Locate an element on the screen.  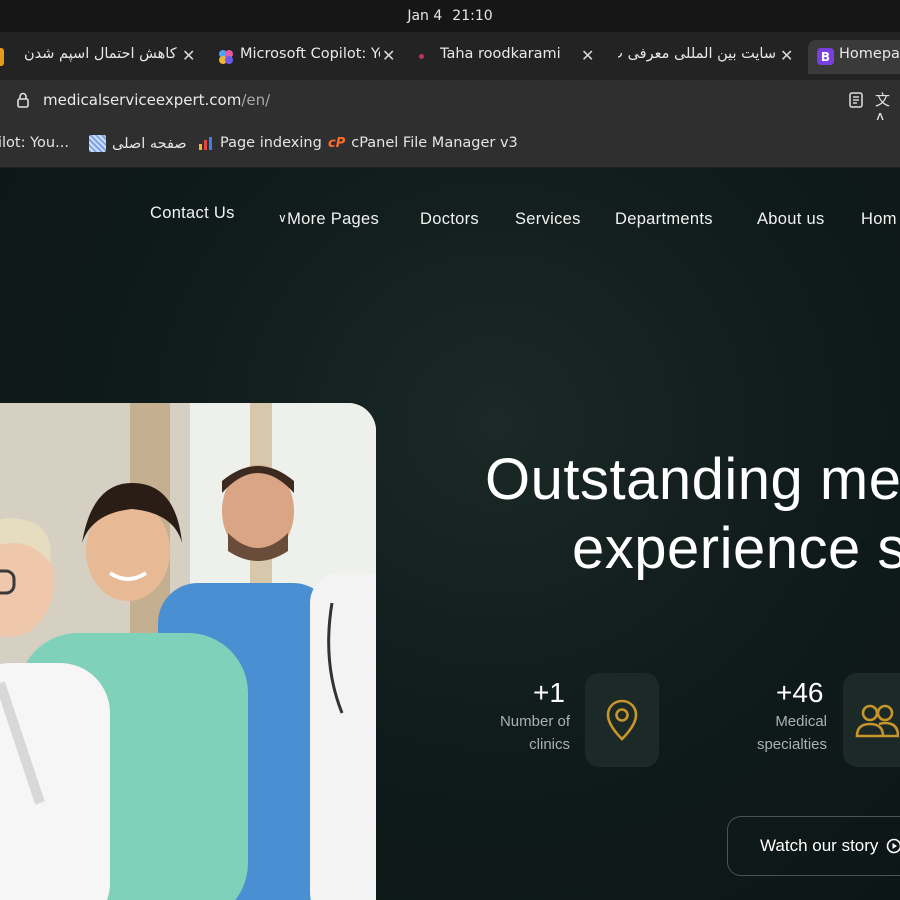
os-top-bar: Jan 4 21:10 is located at coordinates (450, 16).